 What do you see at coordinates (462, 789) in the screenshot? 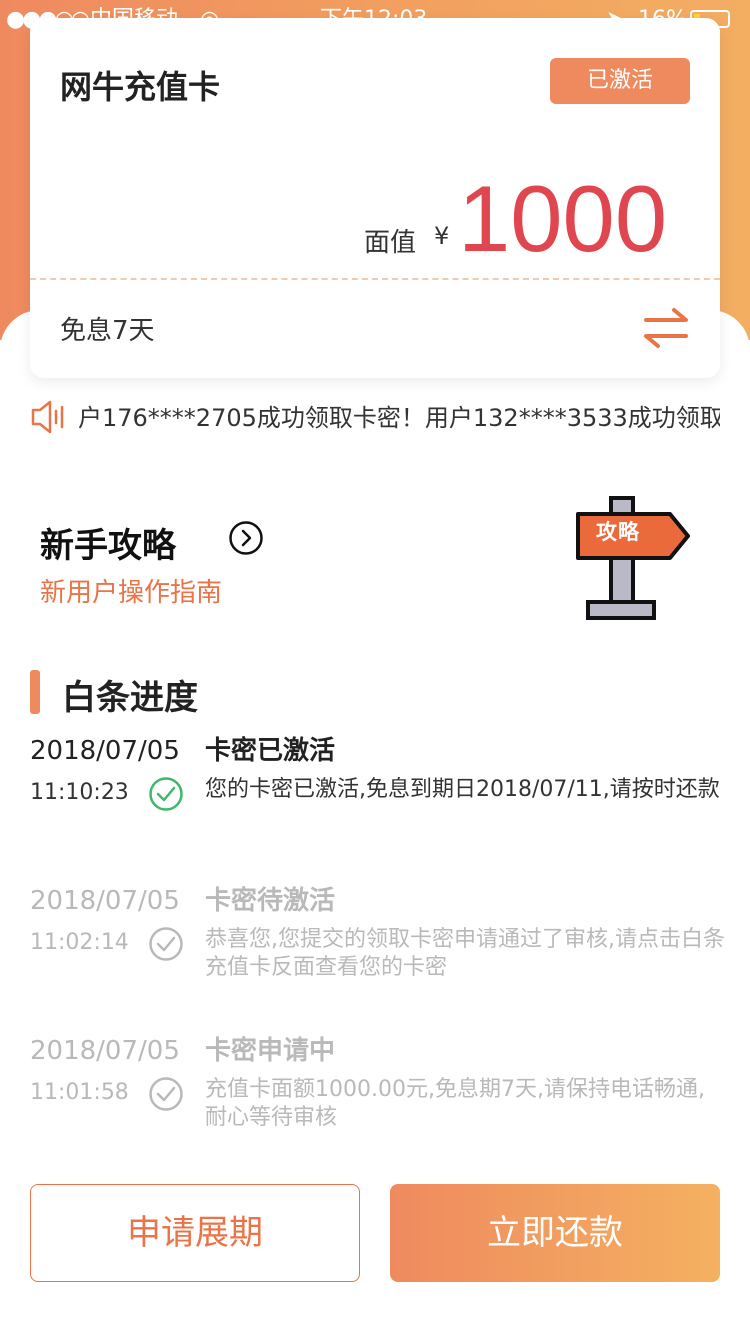
I see `step-description: 您的卡密已激活,免息到期日2018/07/11,请按时还款` at bounding box center [462, 789].